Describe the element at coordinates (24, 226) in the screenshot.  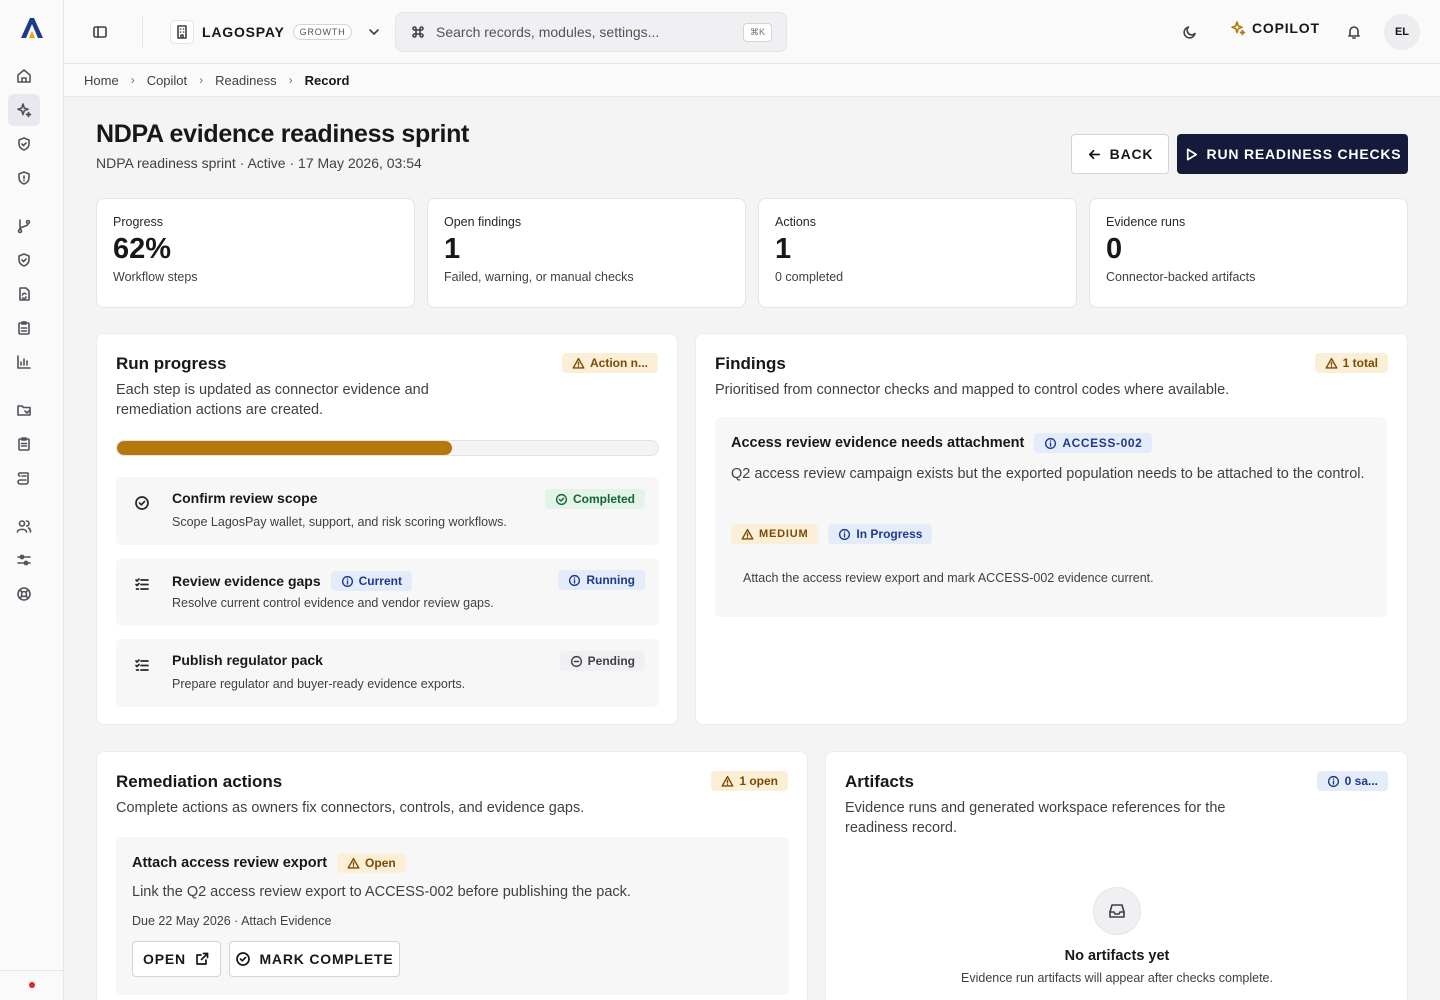
I see `git-branch-icon` at that location.